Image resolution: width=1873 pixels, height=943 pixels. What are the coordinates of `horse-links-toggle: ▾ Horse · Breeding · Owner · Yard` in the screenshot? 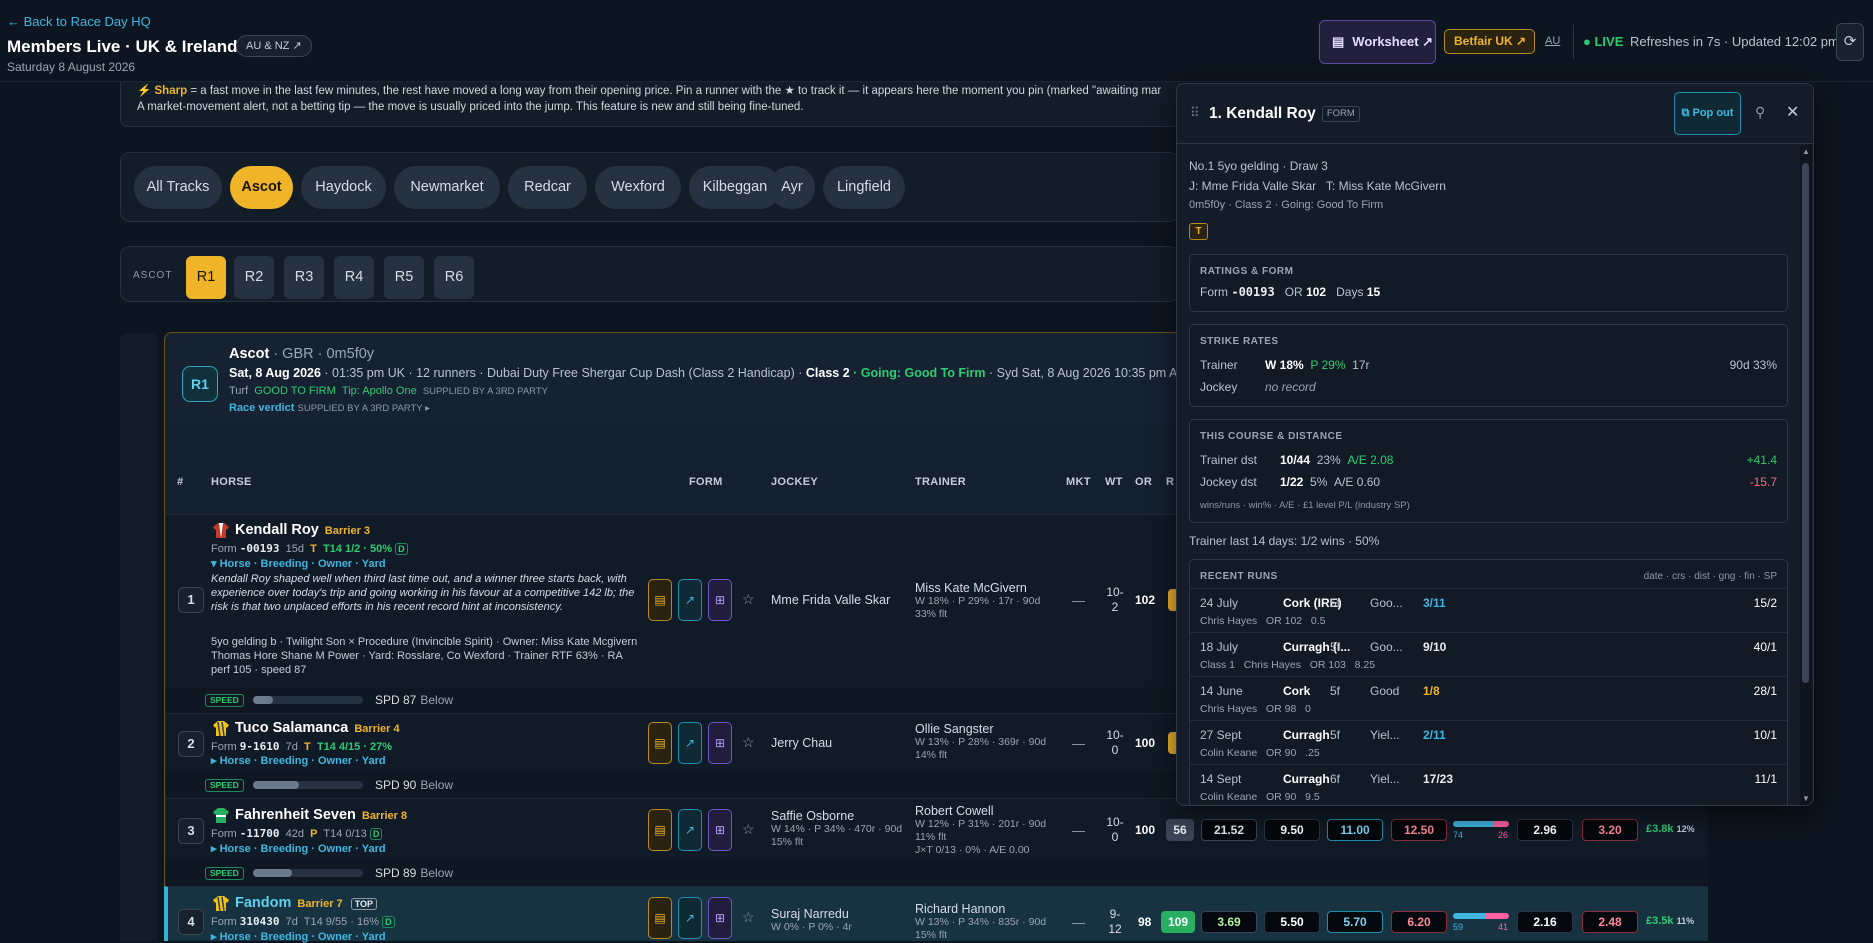 It's located at (298, 563).